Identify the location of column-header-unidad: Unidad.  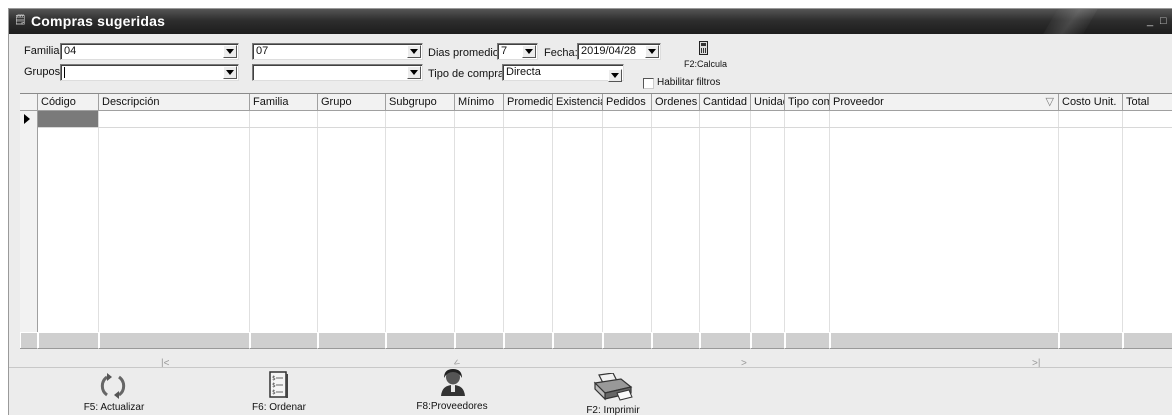
(768, 102).